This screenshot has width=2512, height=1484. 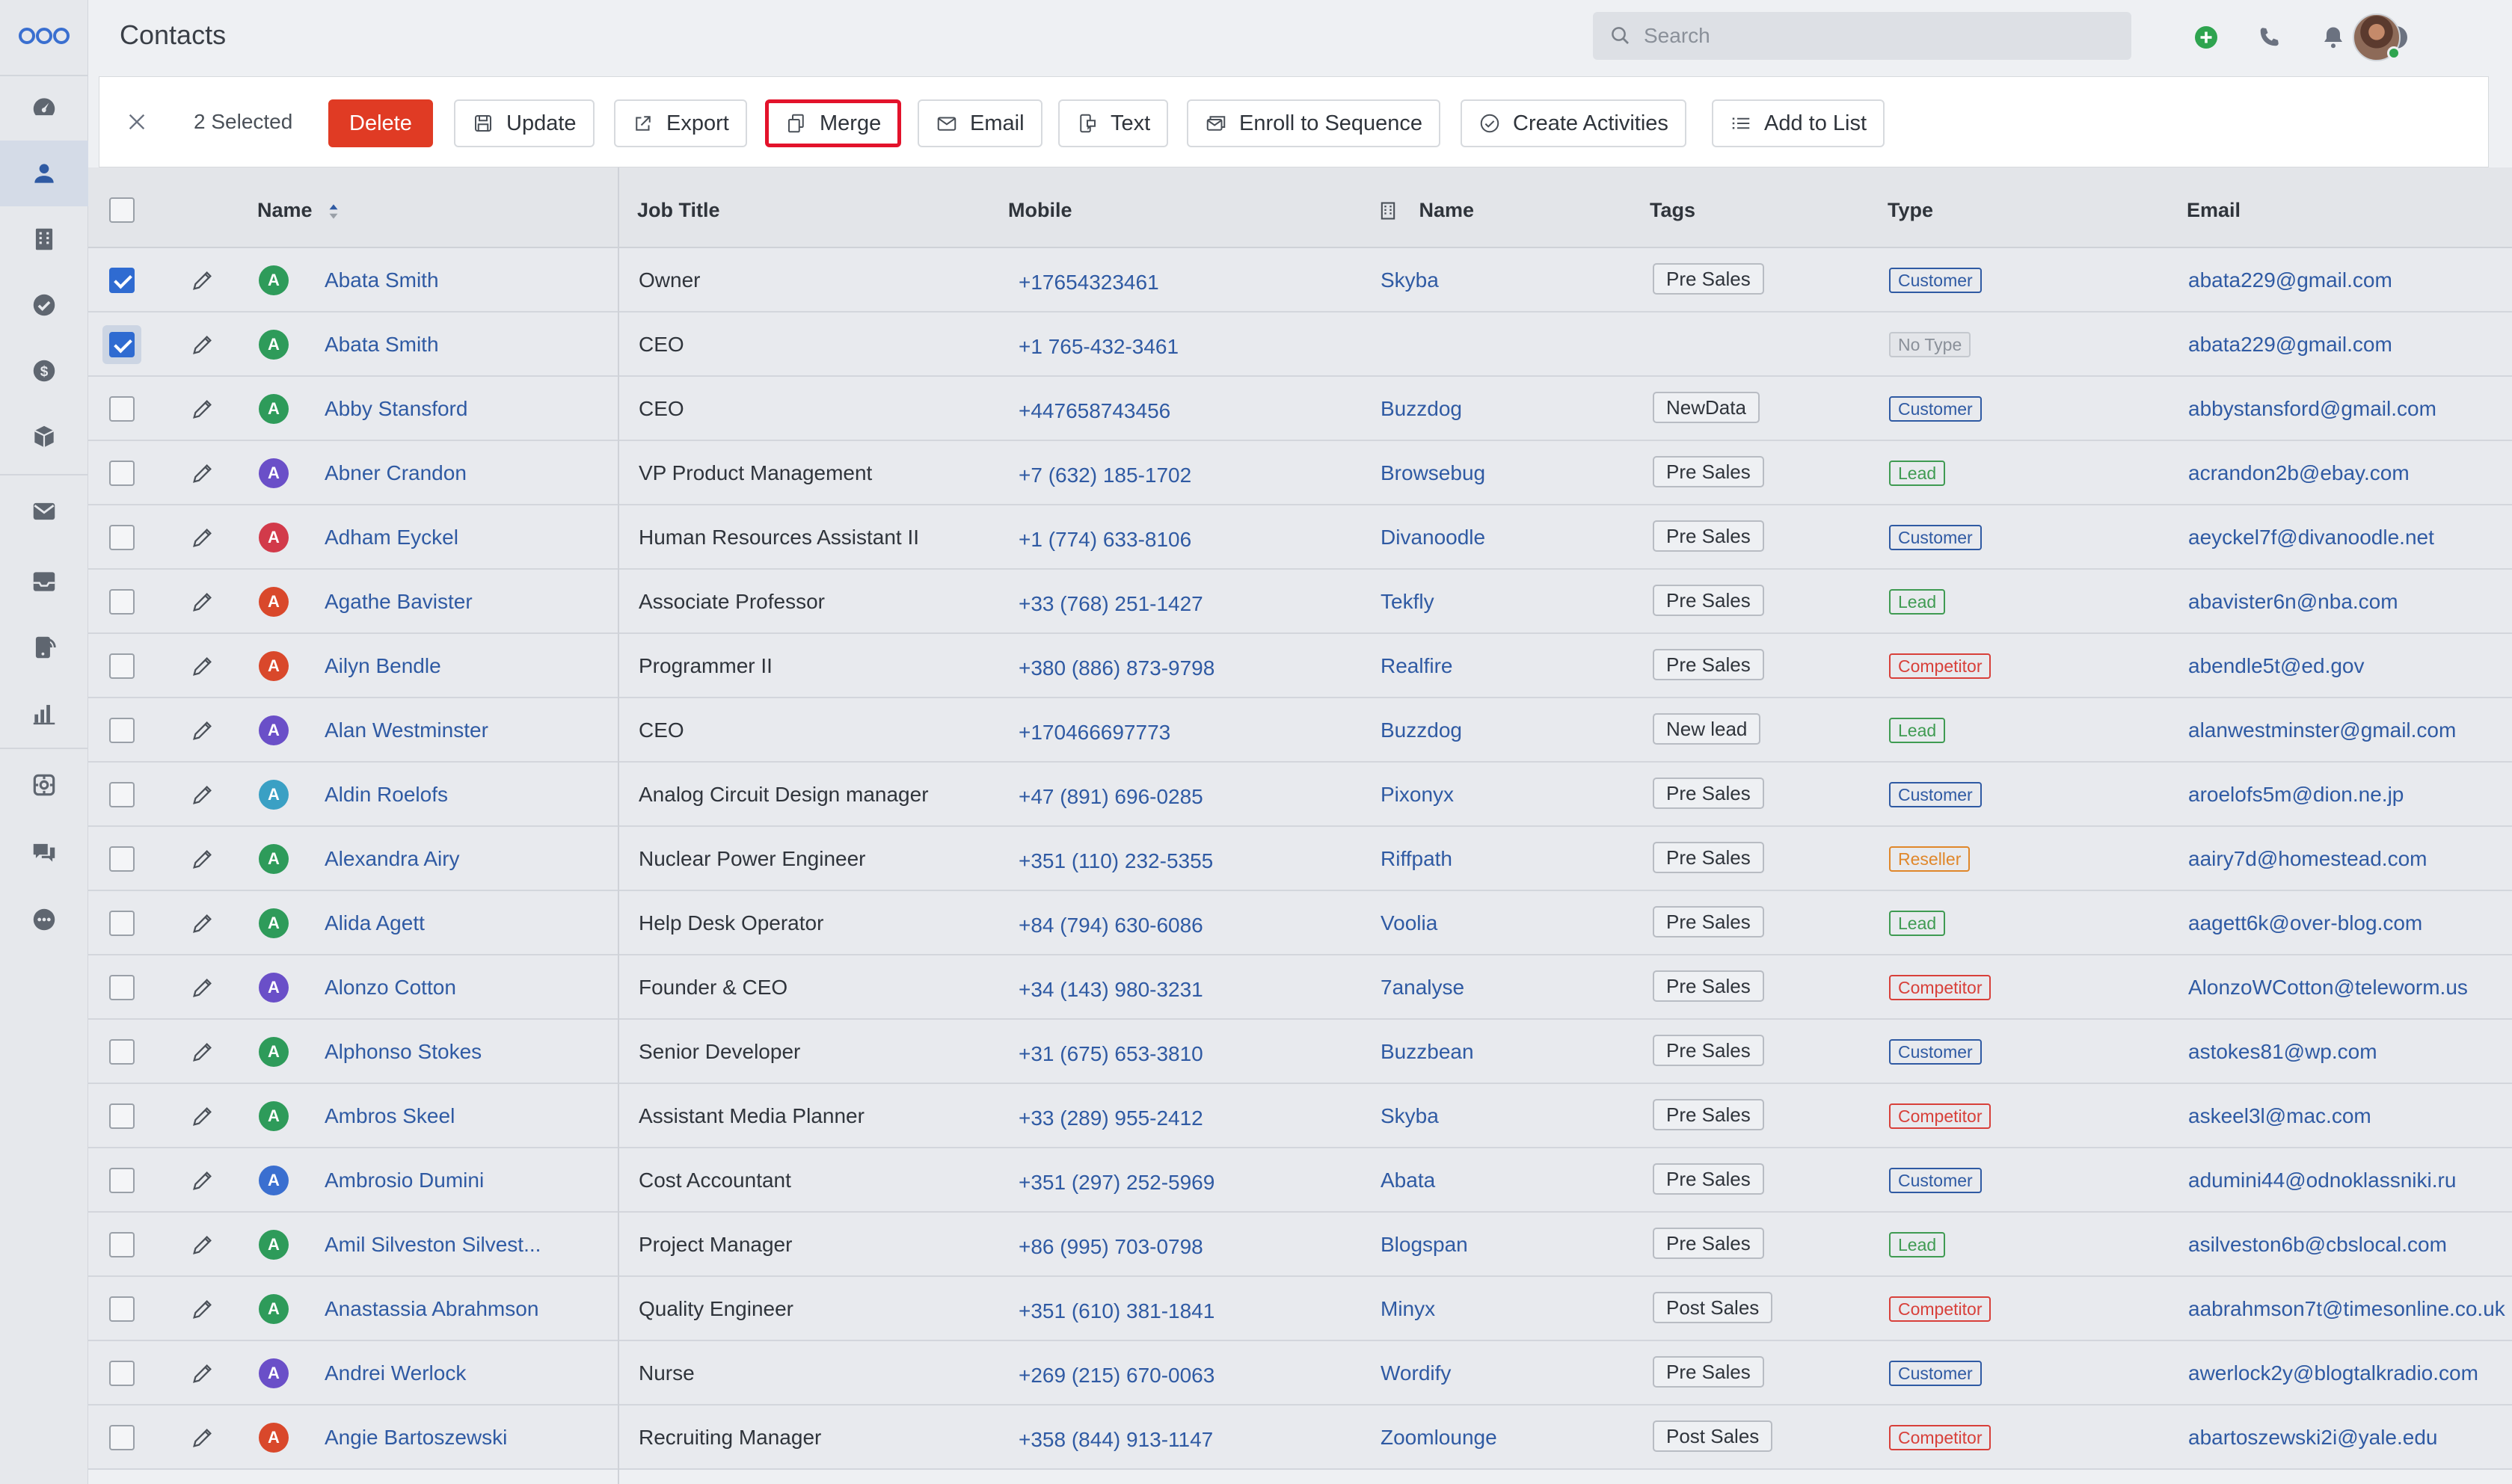 What do you see at coordinates (44, 173) in the screenshot?
I see `sidebar-item-contacts` at bounding box center [44, 173].